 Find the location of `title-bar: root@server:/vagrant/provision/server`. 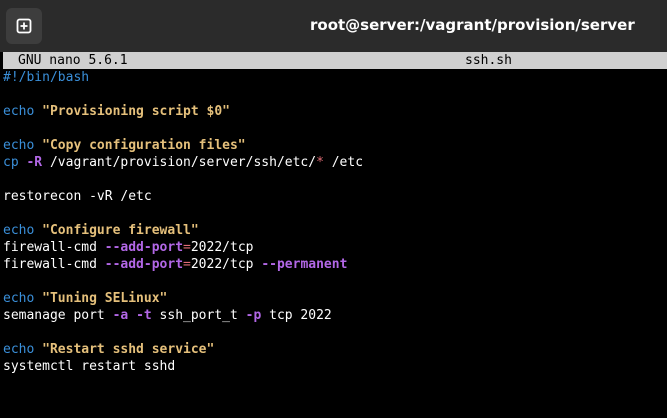

title-bar: root@server:/vagrant/provision/server is located at coordinates (333, 26).